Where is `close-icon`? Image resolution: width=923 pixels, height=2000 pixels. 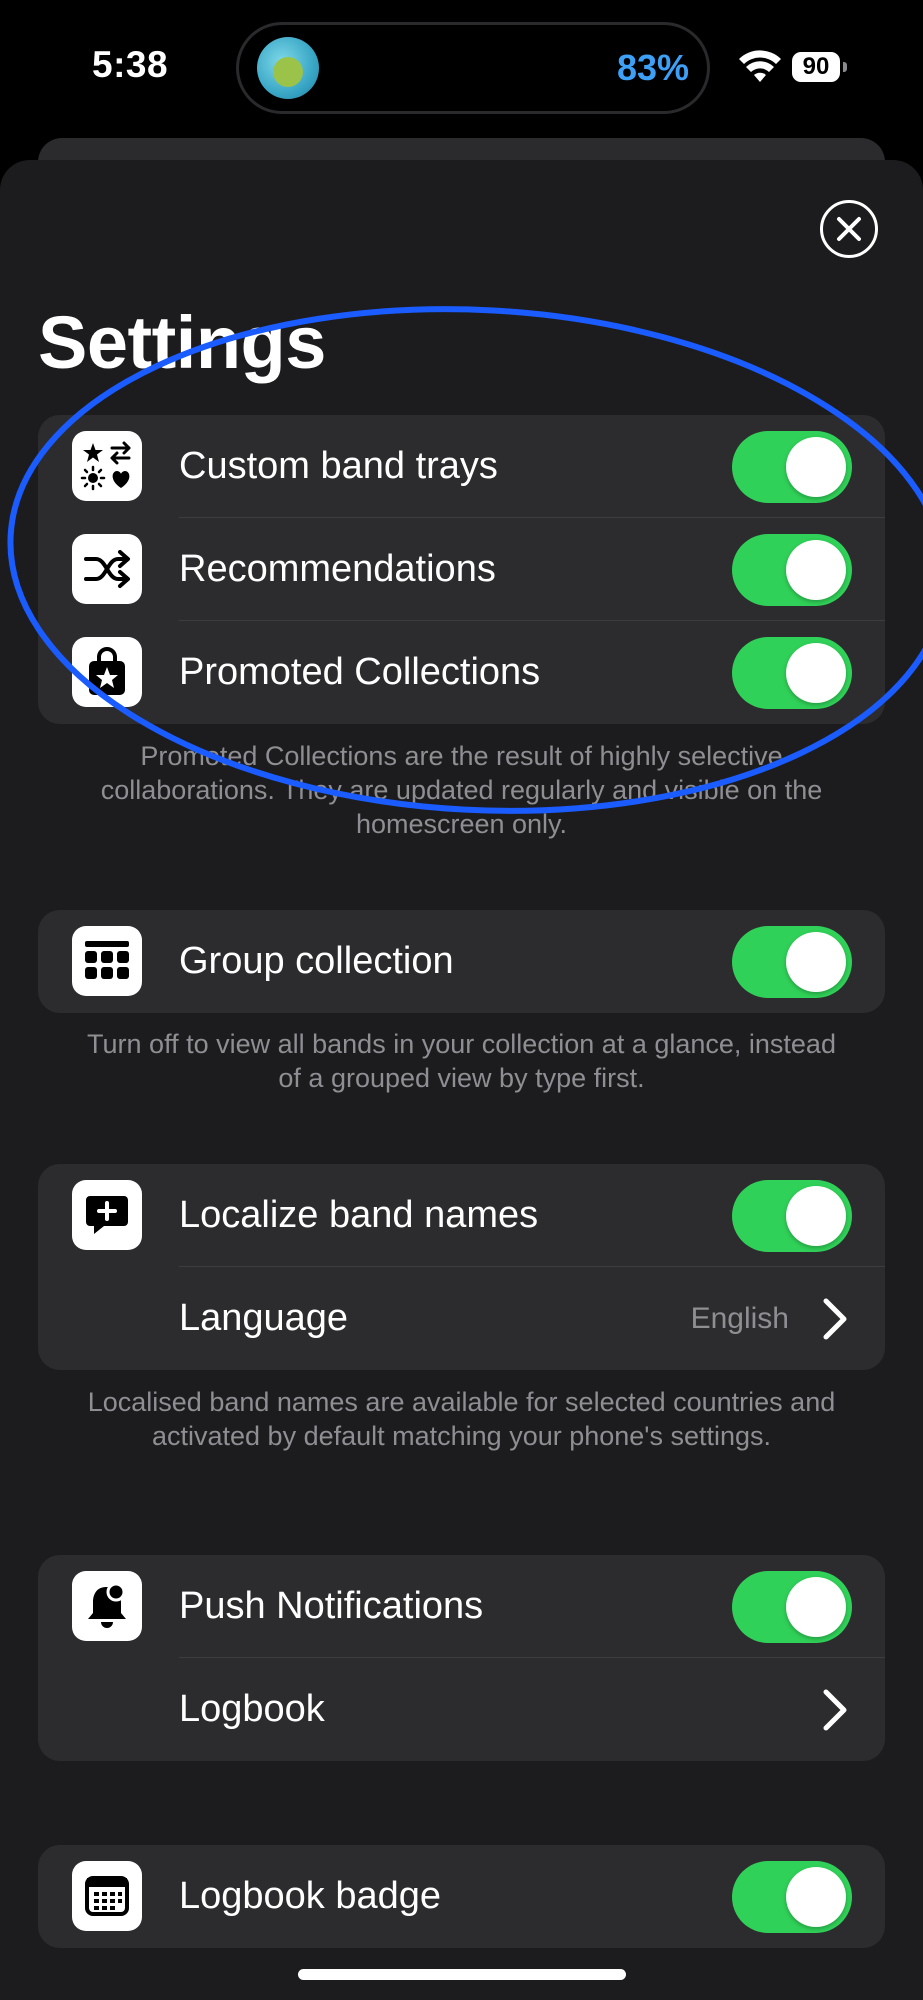 close-icon is located at coordinates (849, 229).